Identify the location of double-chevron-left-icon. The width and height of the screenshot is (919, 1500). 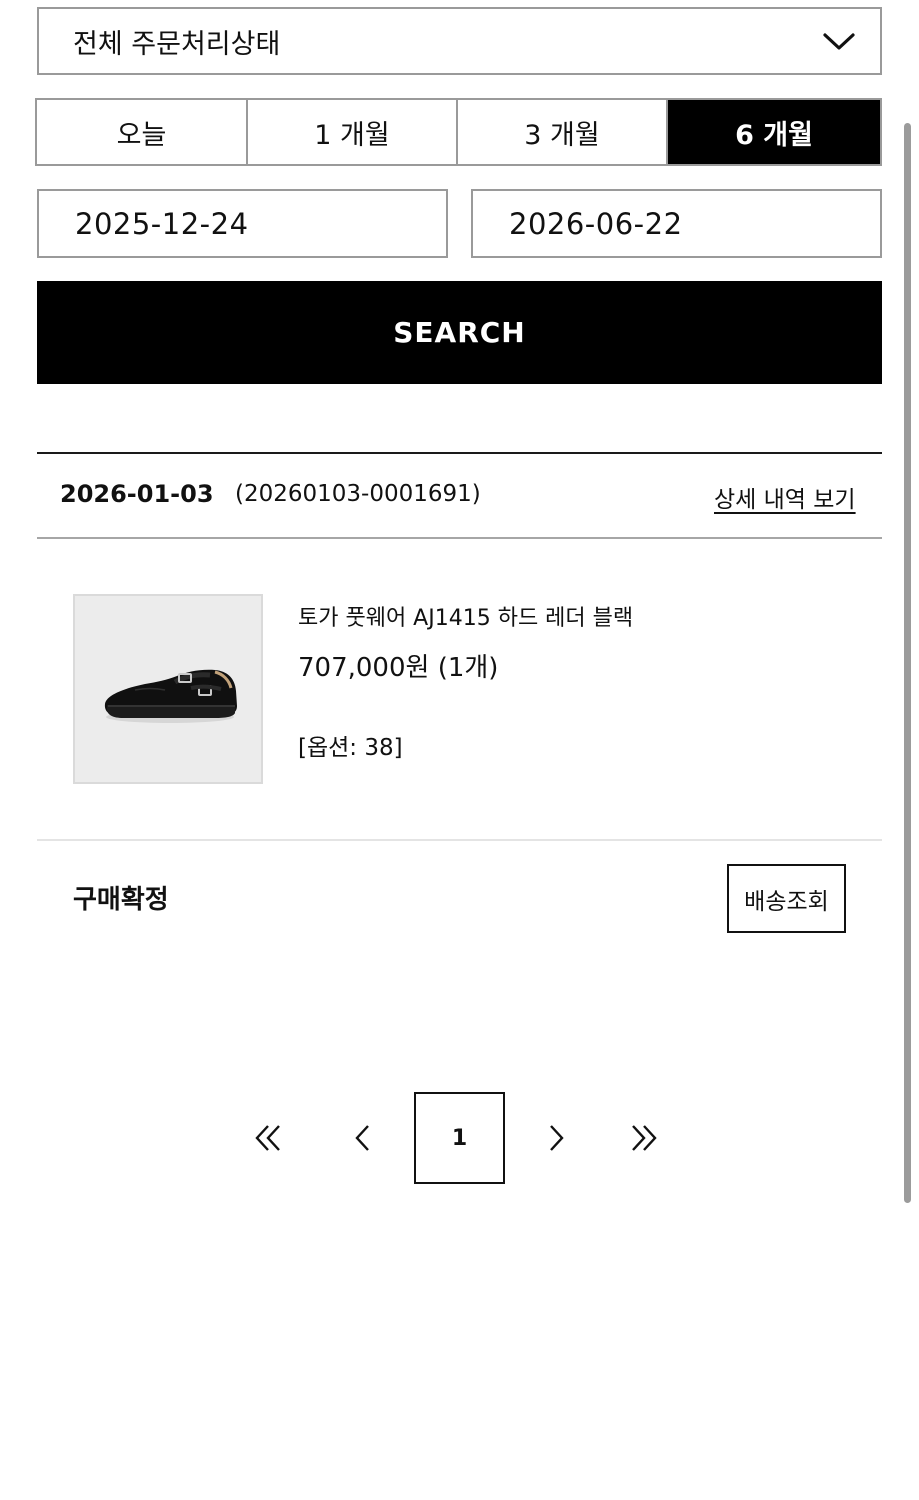
(267, 1138).